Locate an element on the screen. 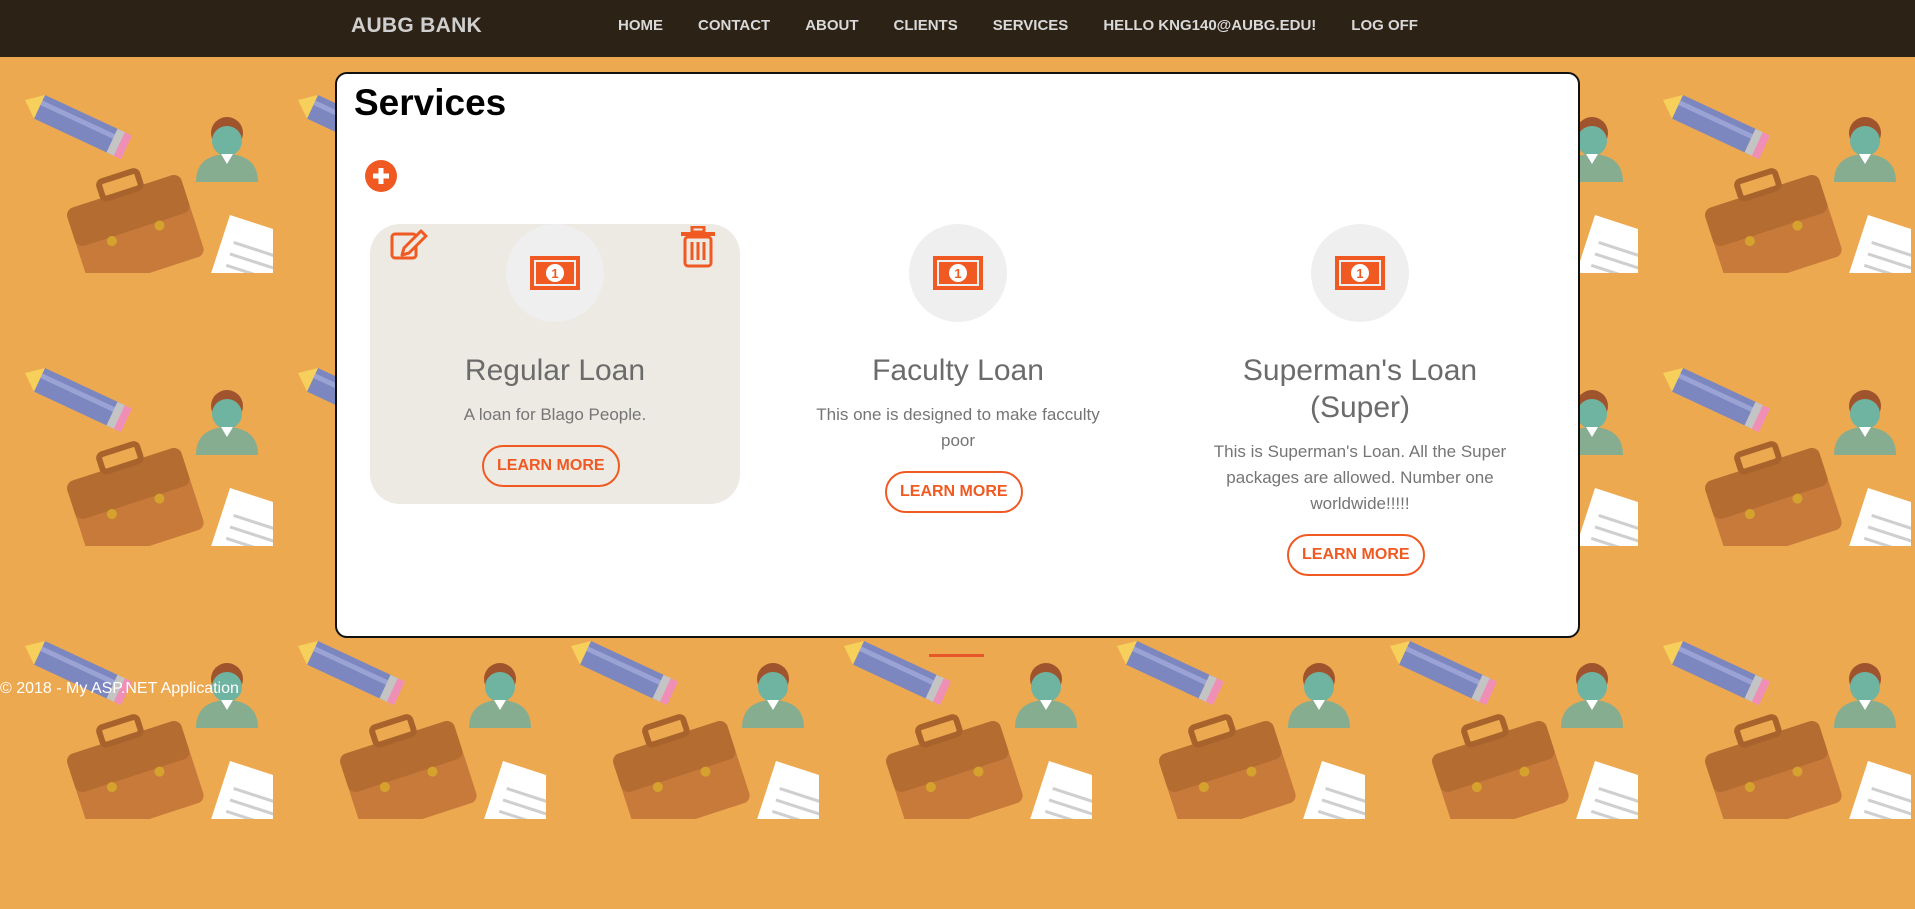 This screenshot has width=1915, height=909. delete-service-button is located at coordinates (698, 249).